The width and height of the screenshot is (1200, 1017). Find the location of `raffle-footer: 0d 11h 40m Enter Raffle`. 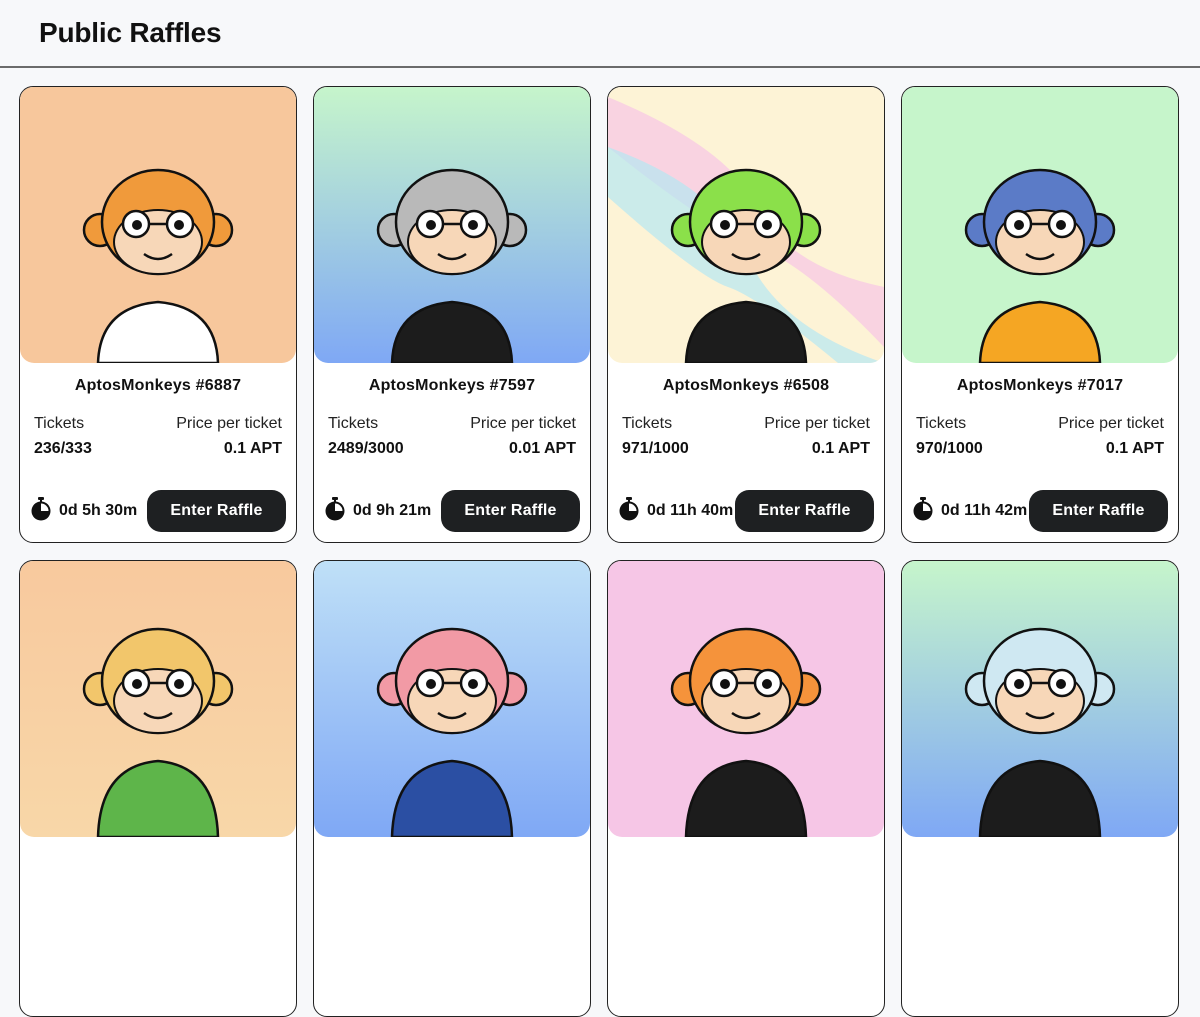

raffle-footer: 0d 11h 40m Enter Raffle is located at coordinates (746, 511).